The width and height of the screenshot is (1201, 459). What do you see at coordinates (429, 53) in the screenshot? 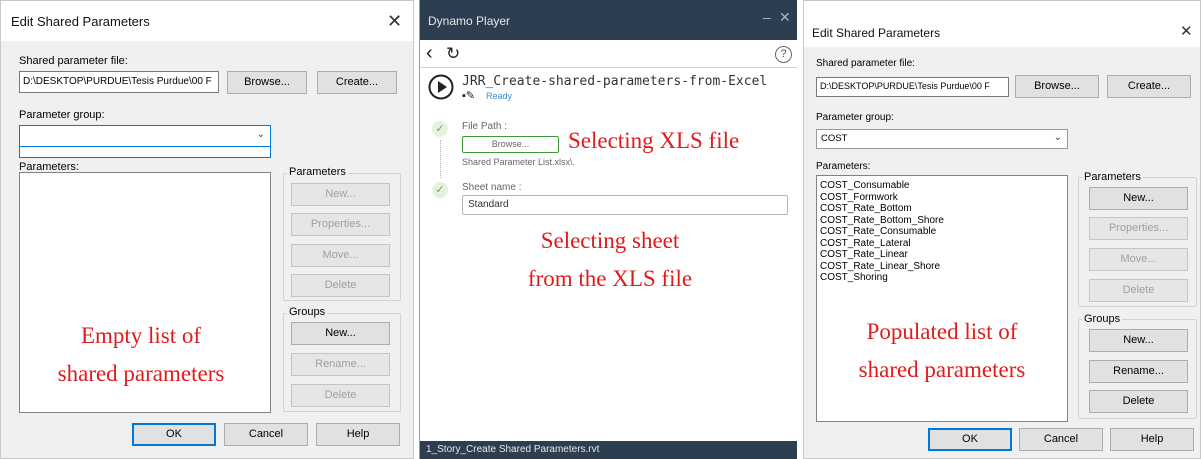
I see `back-arrow-icon: ‹` at bounding box center [429, 53].